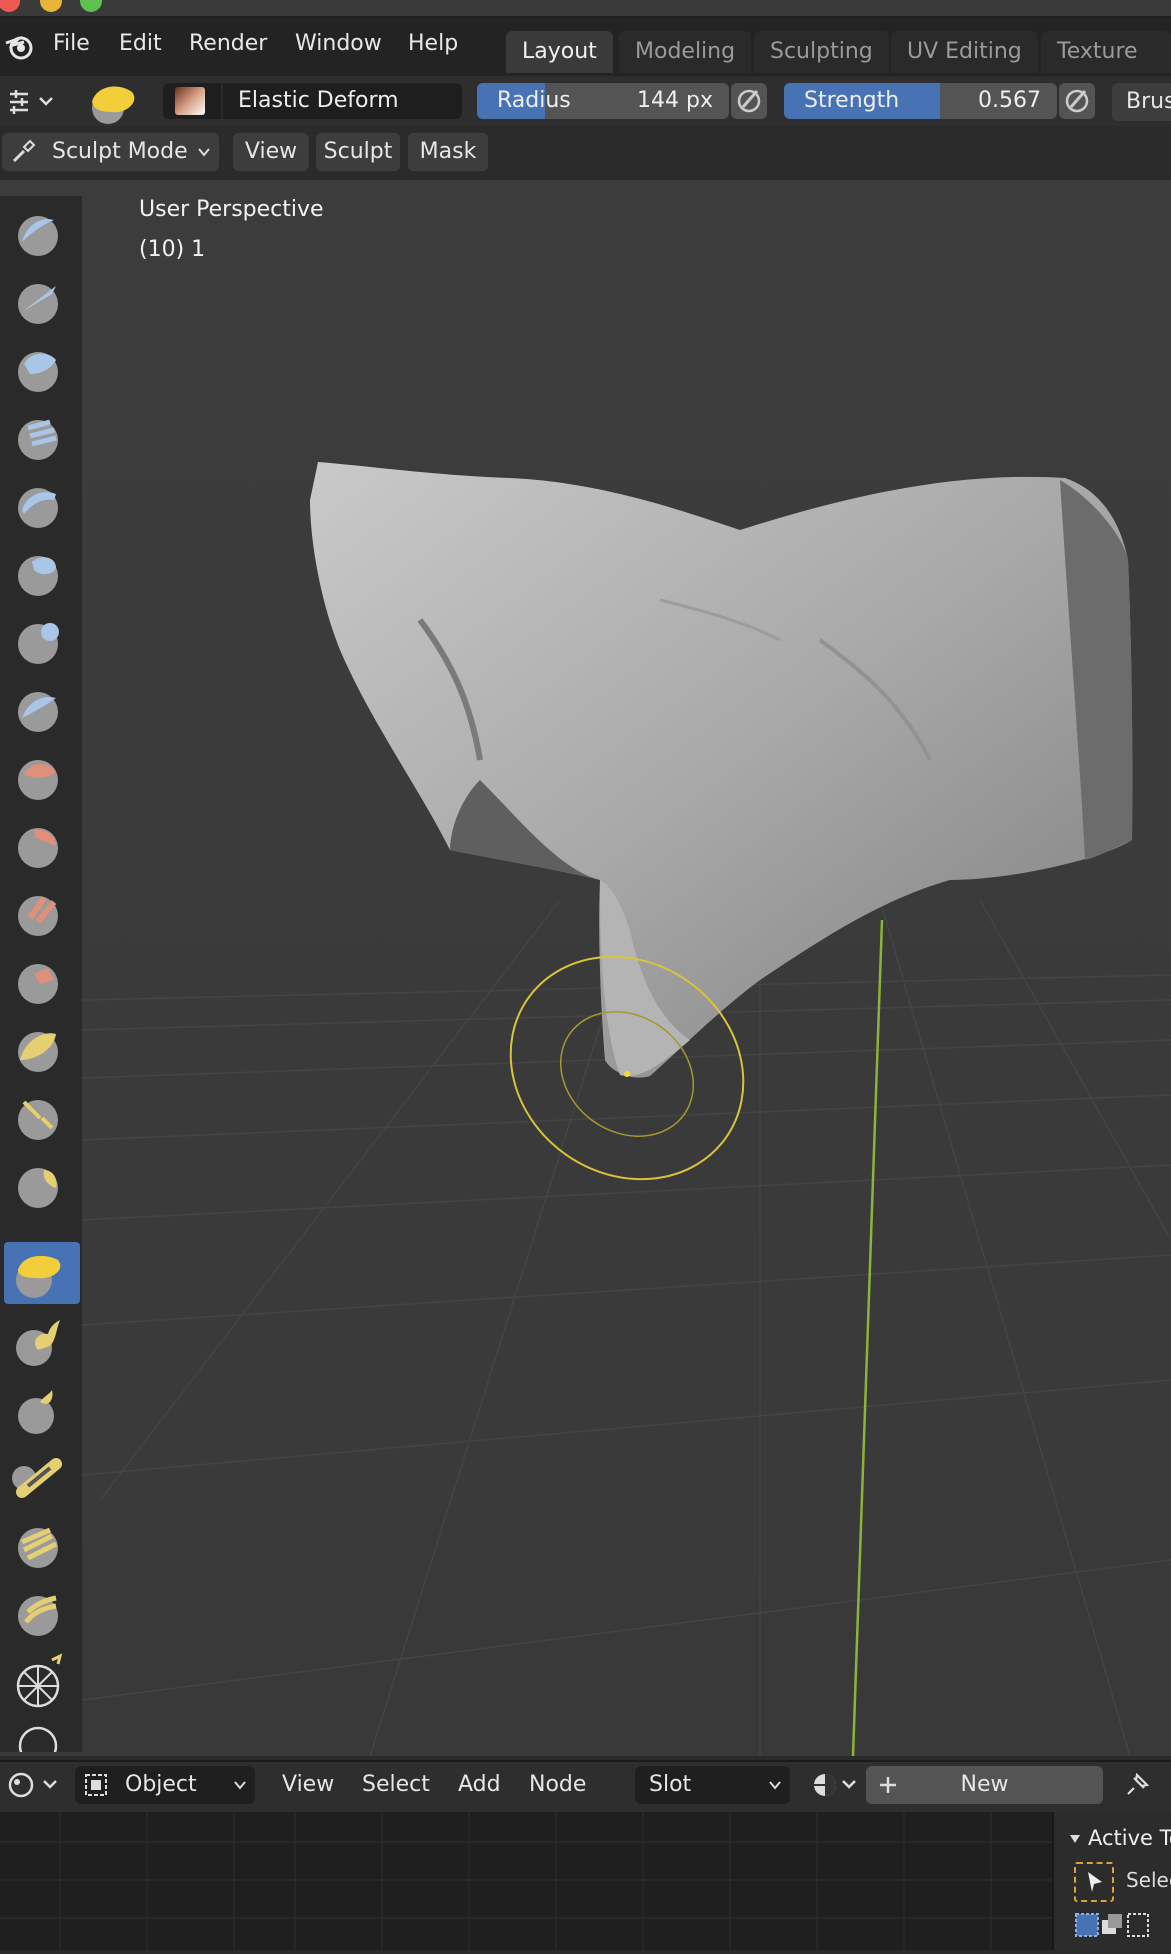  I want to click on minimize-window-icon, so click(51, 6).